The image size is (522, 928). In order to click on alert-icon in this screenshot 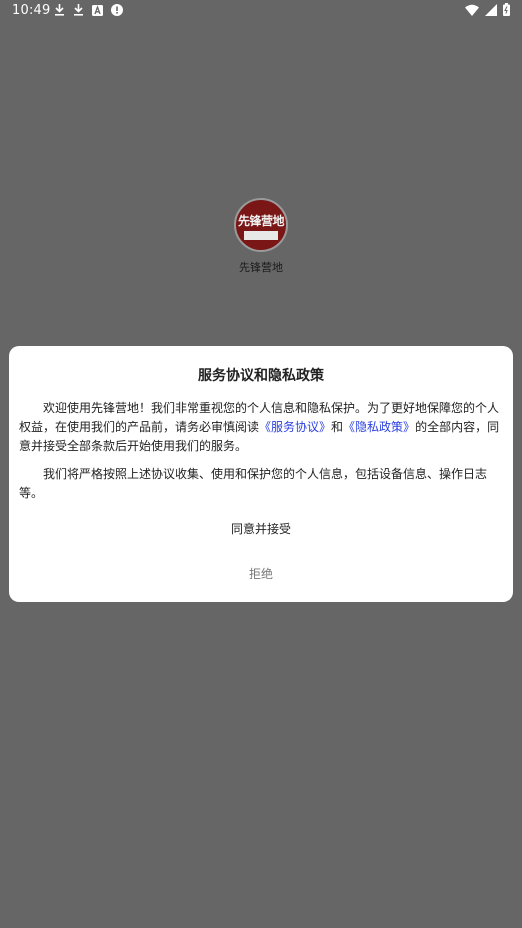, I will do `click(117, 10)`.